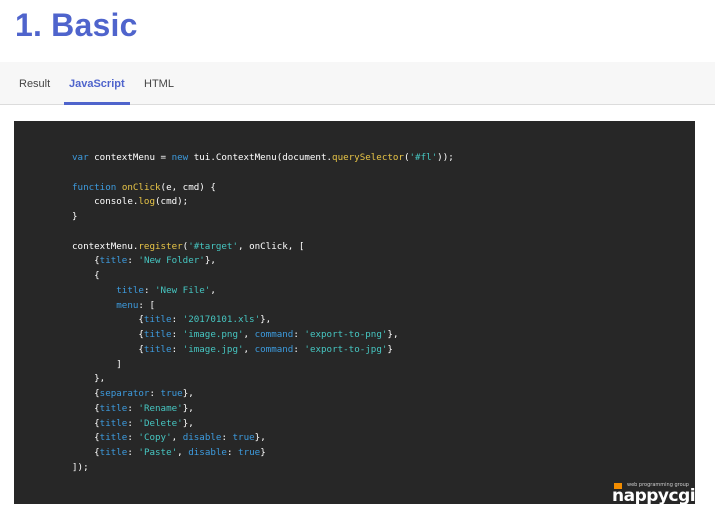 This screenshot has height=517, width=715. I want to click on code-token: querySelector, so click(368, 157).